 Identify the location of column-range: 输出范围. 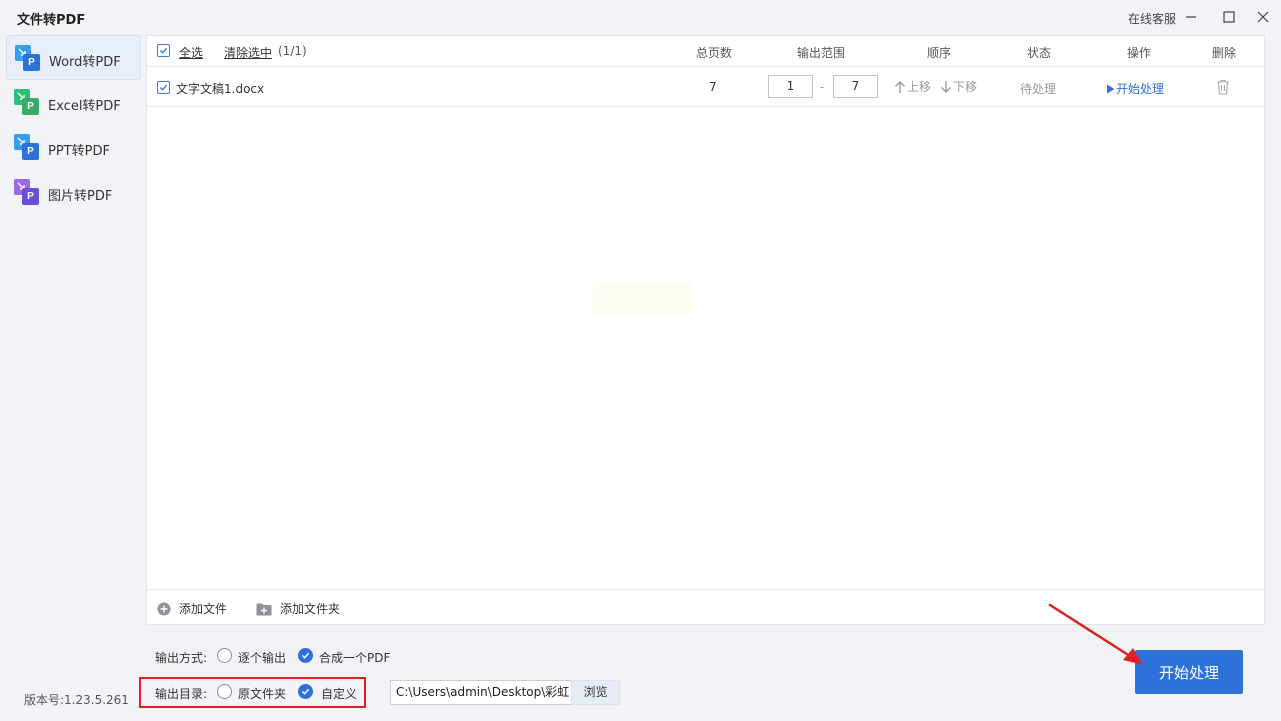
(821, 53).